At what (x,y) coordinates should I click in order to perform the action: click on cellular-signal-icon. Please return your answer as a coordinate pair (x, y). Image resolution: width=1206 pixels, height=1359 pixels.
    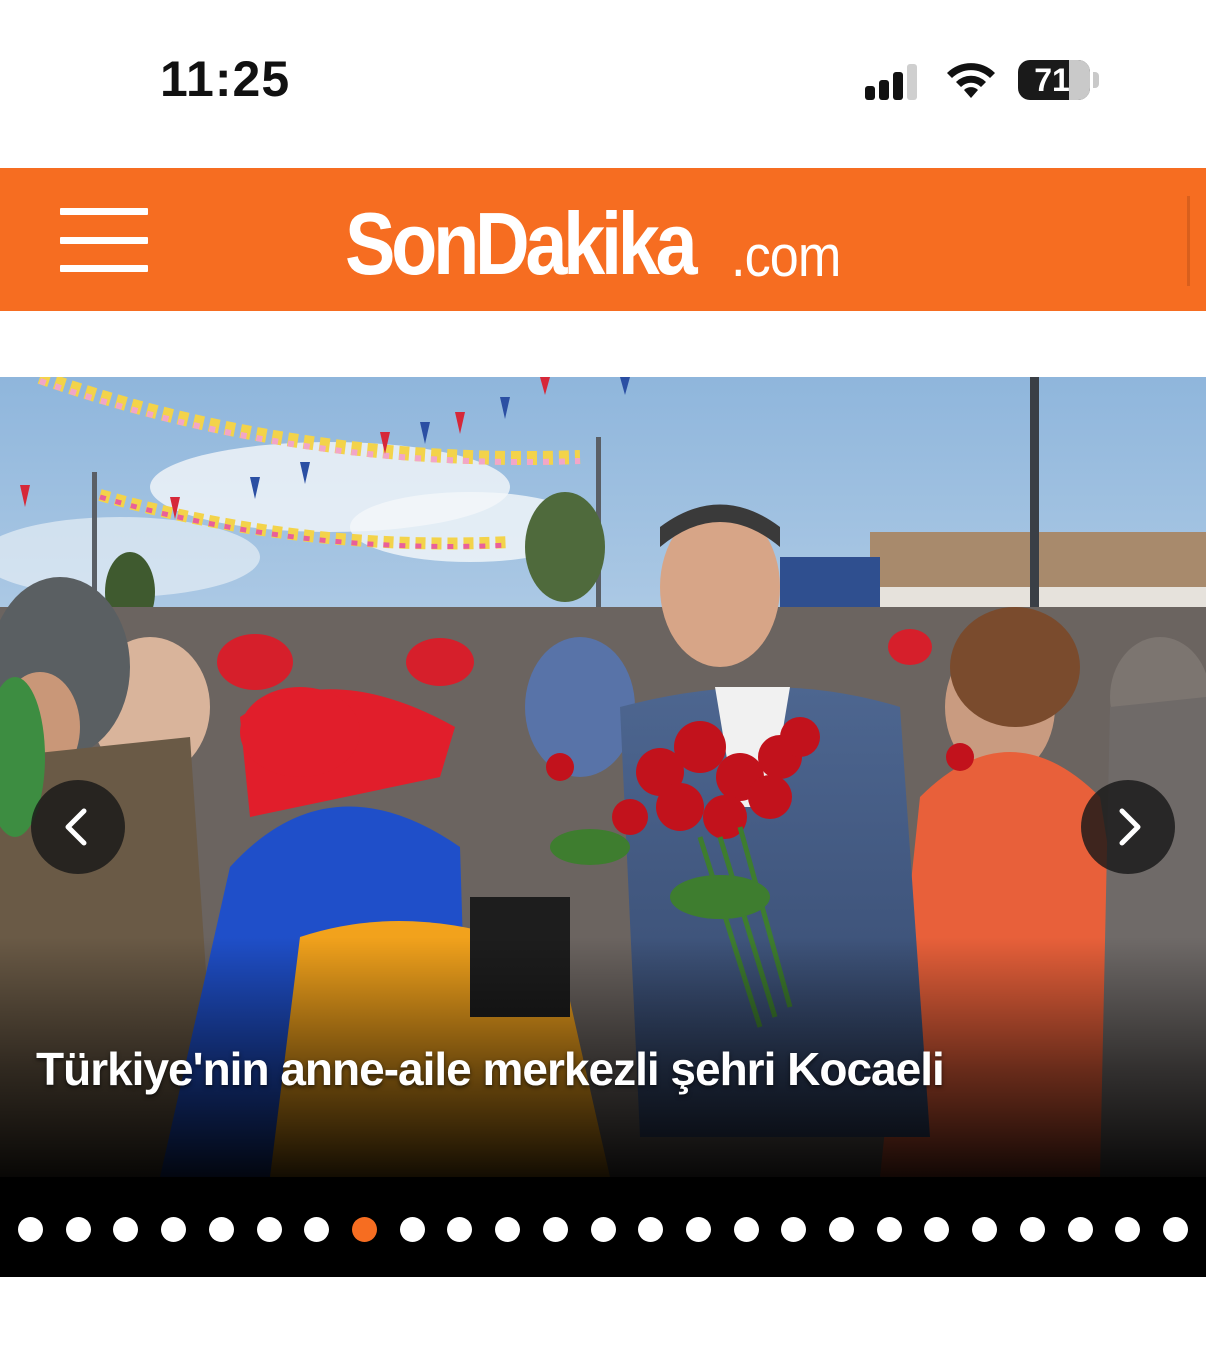
    Looking at the image, I should click on (895, 80).